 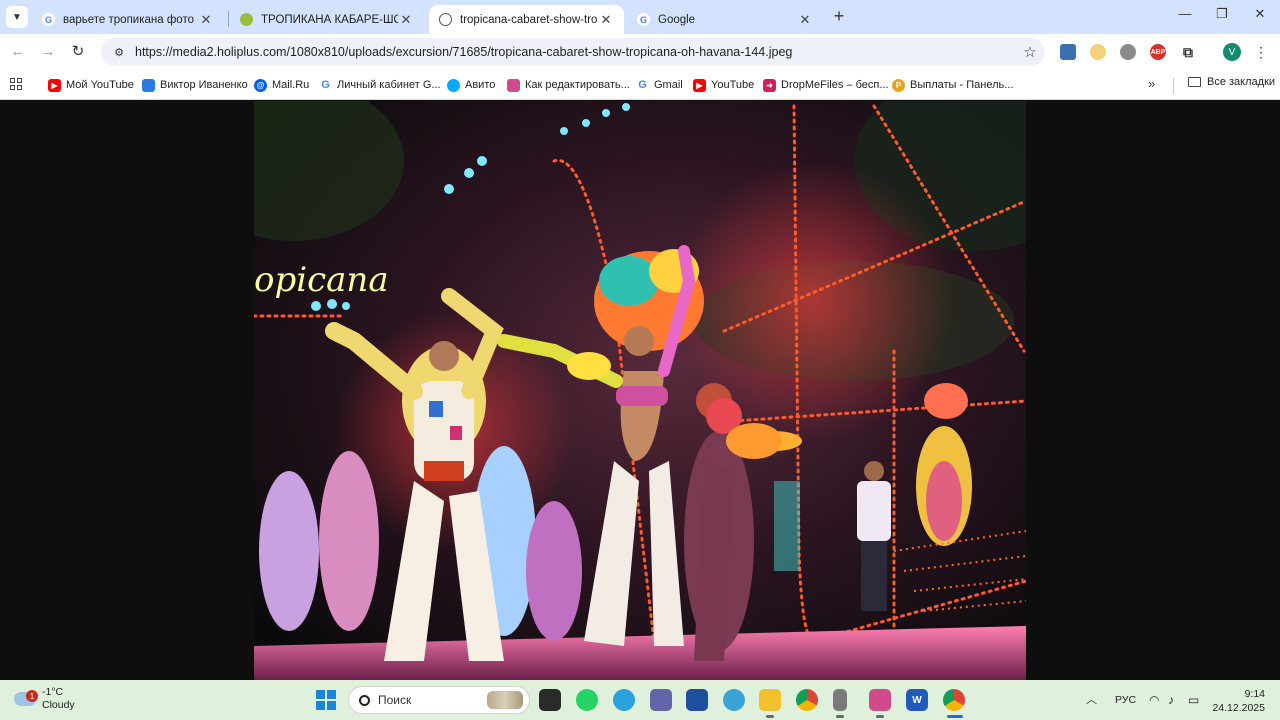 What do you see at coordinates (1193, 700) in the screenshot?
I see `battery-icon: ▭` at bounding box center [1193, 700].